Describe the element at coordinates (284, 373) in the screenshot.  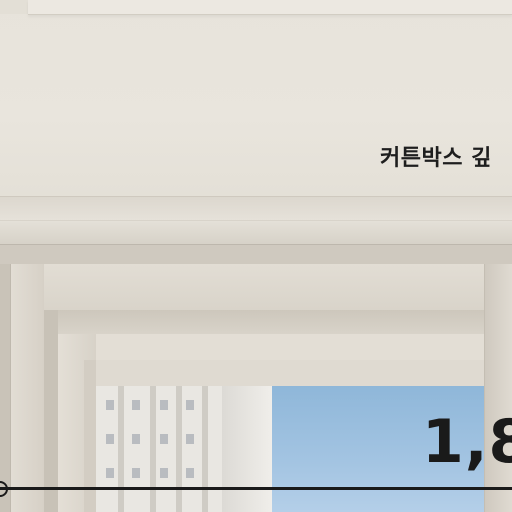
I see `window-inner-frame-top` at that location.